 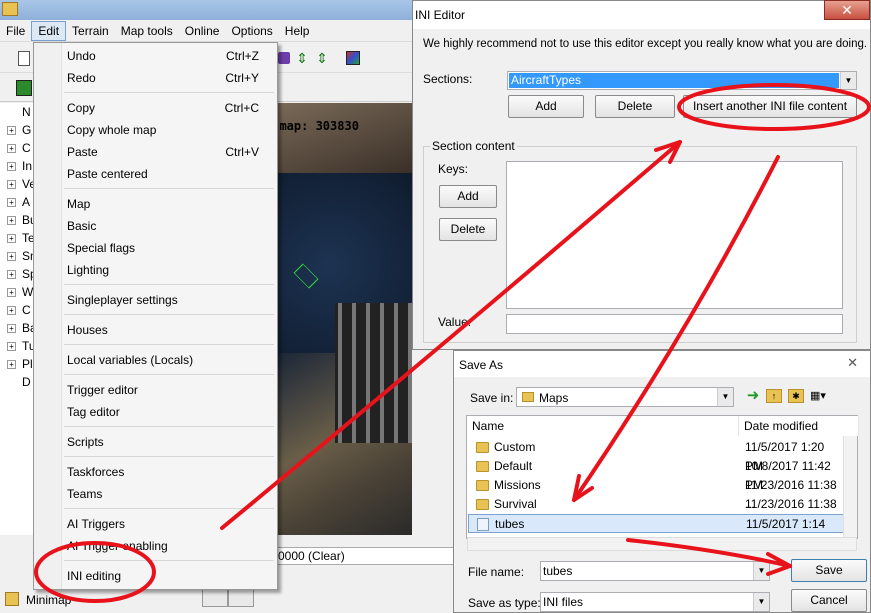 What do you see at coordinates (251, 31) in the screenshot?
I see `menu-options: Options` at bounding box center [251, 31].